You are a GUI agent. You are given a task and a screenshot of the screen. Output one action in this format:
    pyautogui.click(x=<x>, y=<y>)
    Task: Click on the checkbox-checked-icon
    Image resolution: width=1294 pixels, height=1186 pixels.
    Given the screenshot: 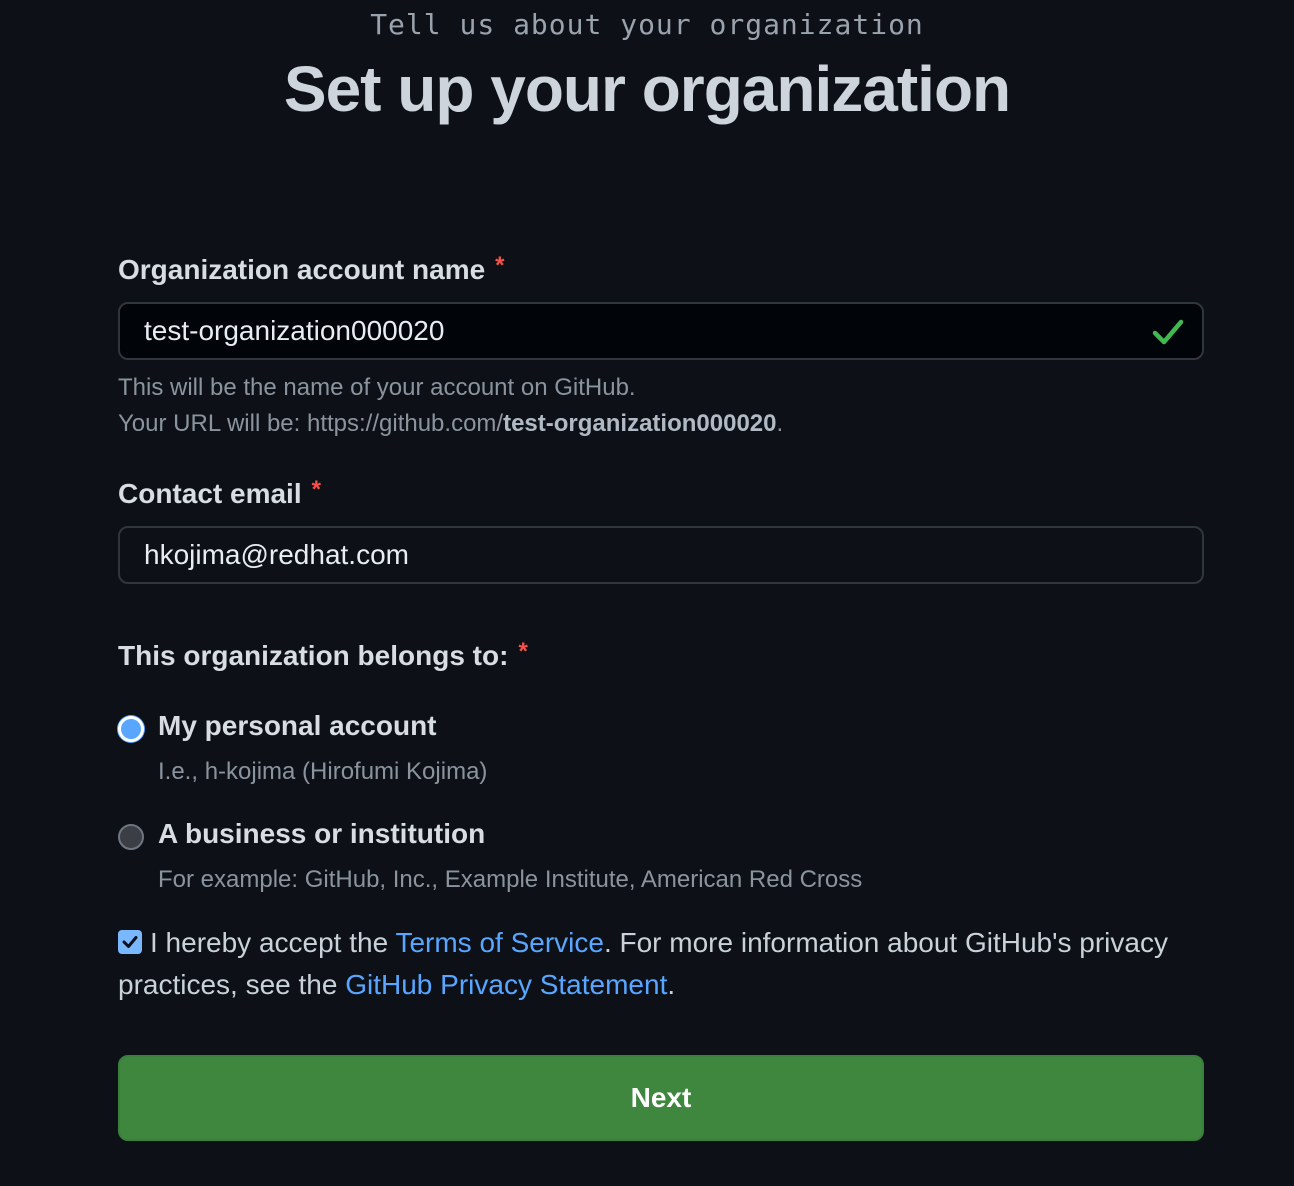 What is the action you would take?
    pyautogui.click(x=130, y=942)
    